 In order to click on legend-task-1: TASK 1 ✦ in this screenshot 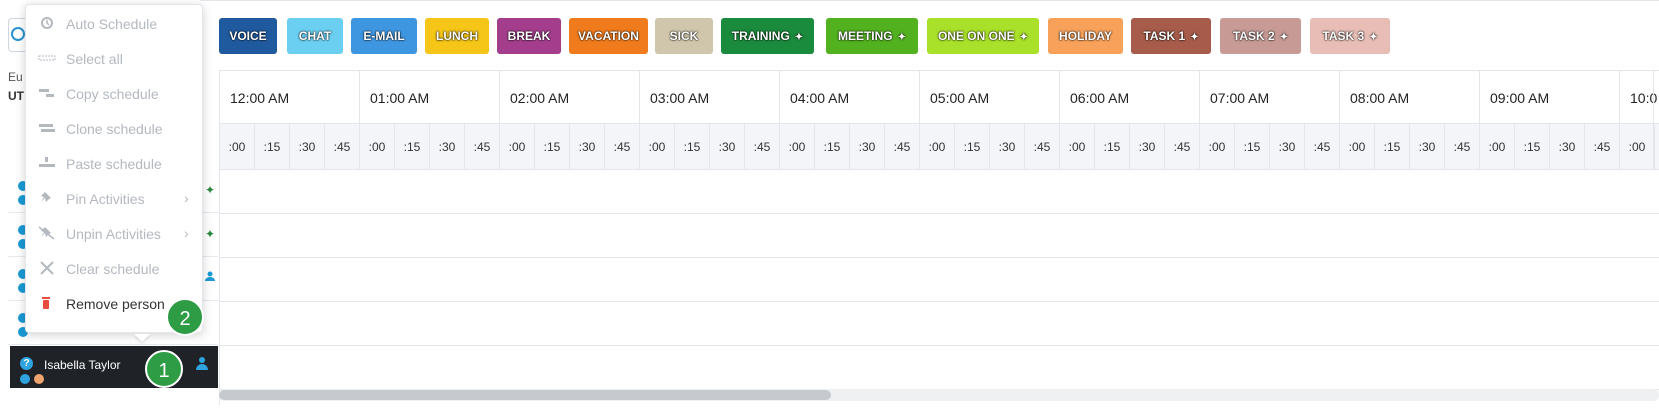, I will do `click(1171, 36)`.